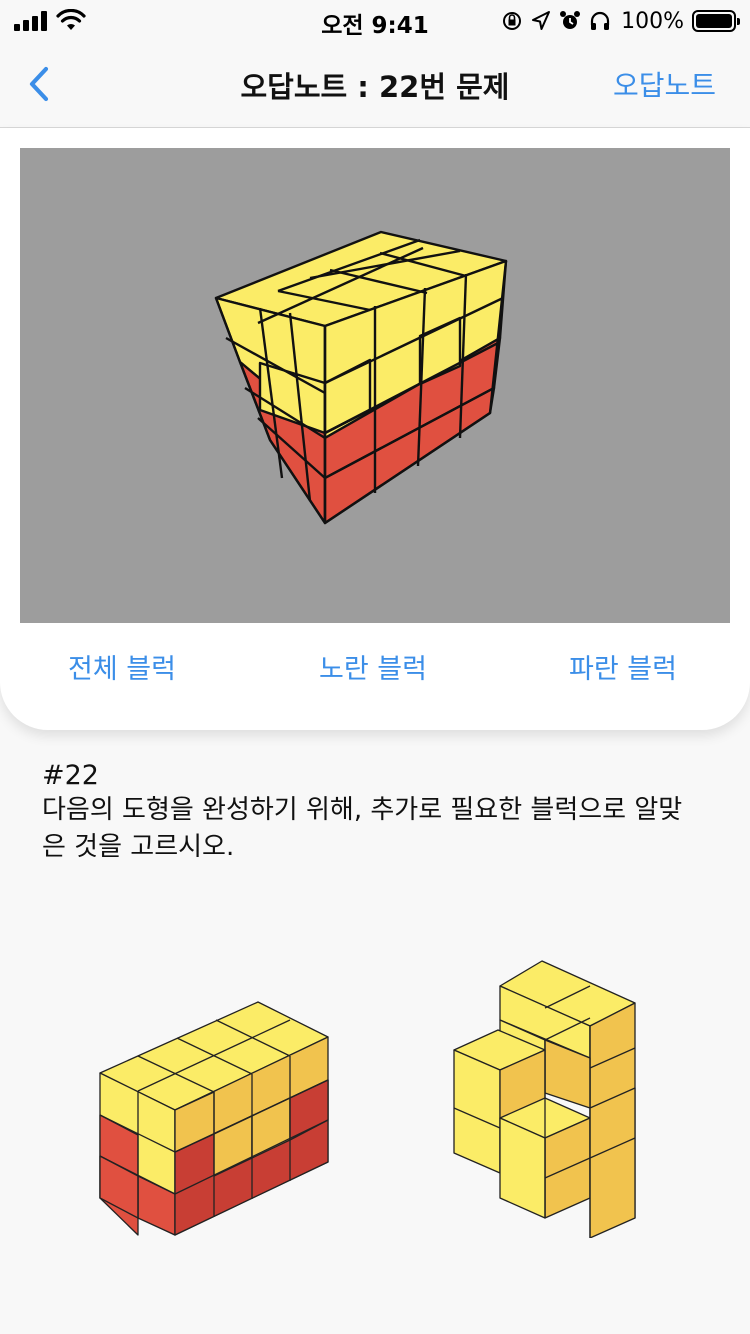 The height and width of the screenshot is (1334, 750). What do you see at coordinates (664, 84) in the screenshot?
I see `wrong-answer-note-button: 오답노트` at bounding box center [664, 84].